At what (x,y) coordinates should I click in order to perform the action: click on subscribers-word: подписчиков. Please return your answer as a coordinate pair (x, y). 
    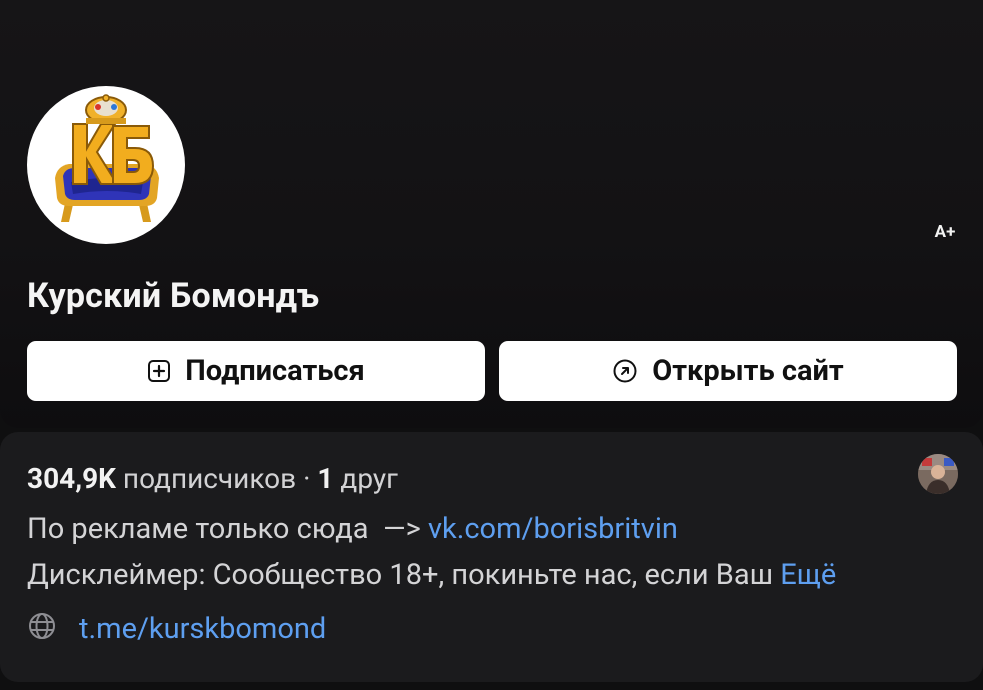
    Looking at the image, I should click on (209, 478).